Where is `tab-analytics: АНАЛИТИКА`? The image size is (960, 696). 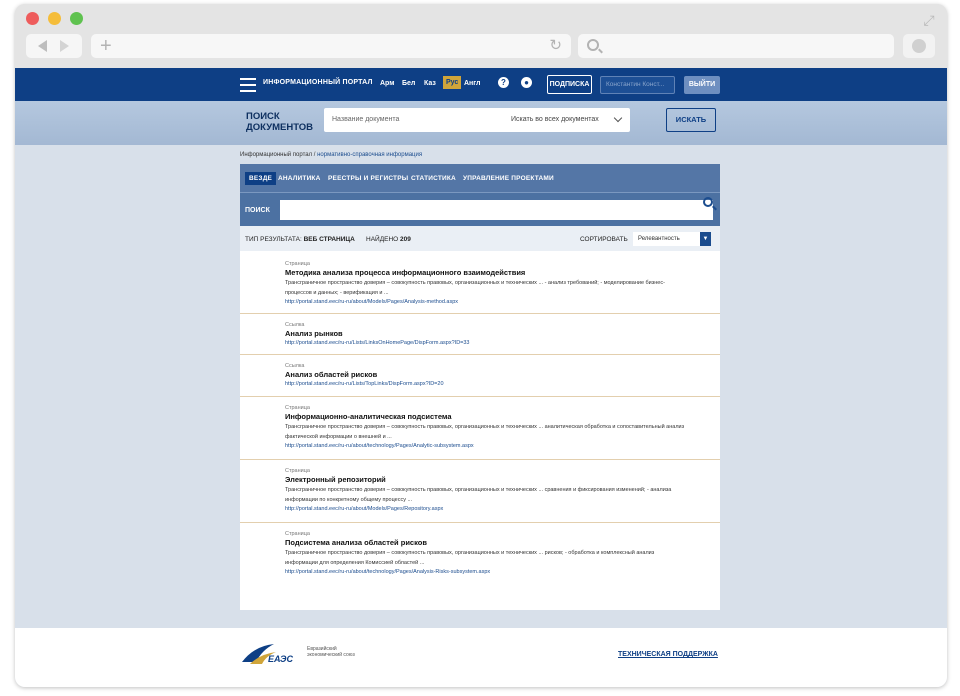 tab-analytics: АНАЛИТИКА is located at coordinates (299, 178).